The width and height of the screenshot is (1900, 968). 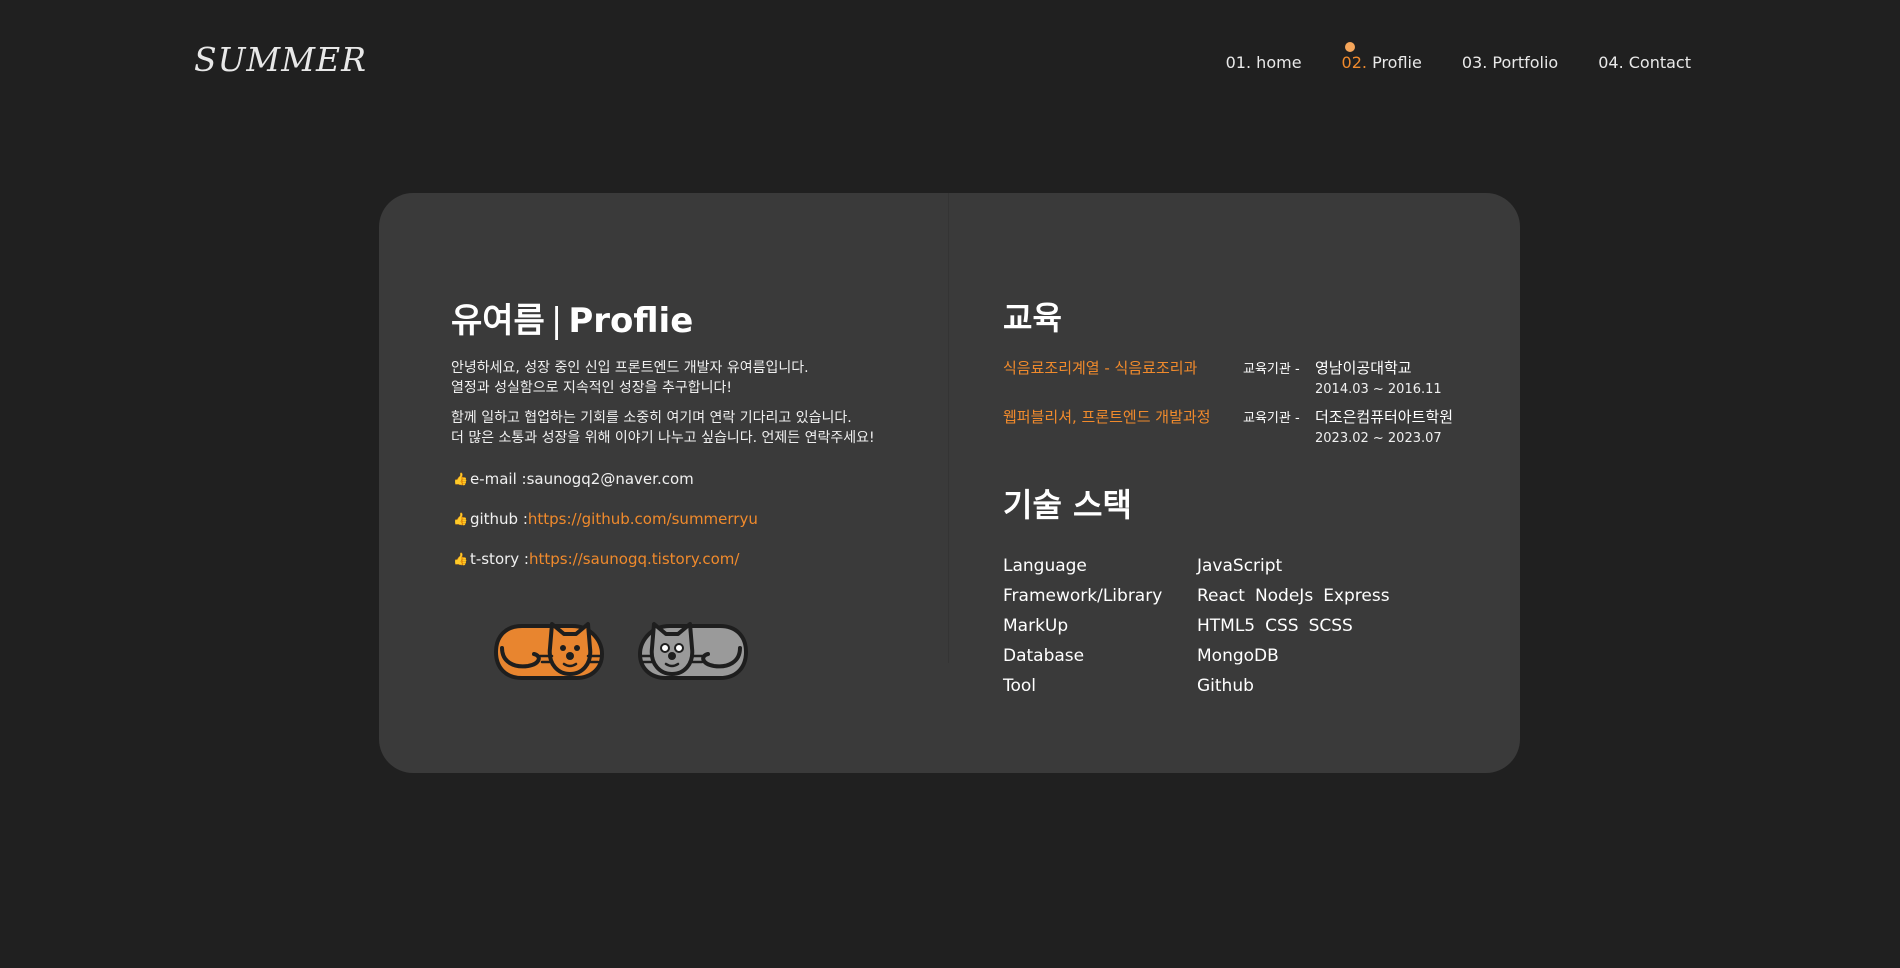 I want to click on orange-cat-icon, so click(x=549, y=651).